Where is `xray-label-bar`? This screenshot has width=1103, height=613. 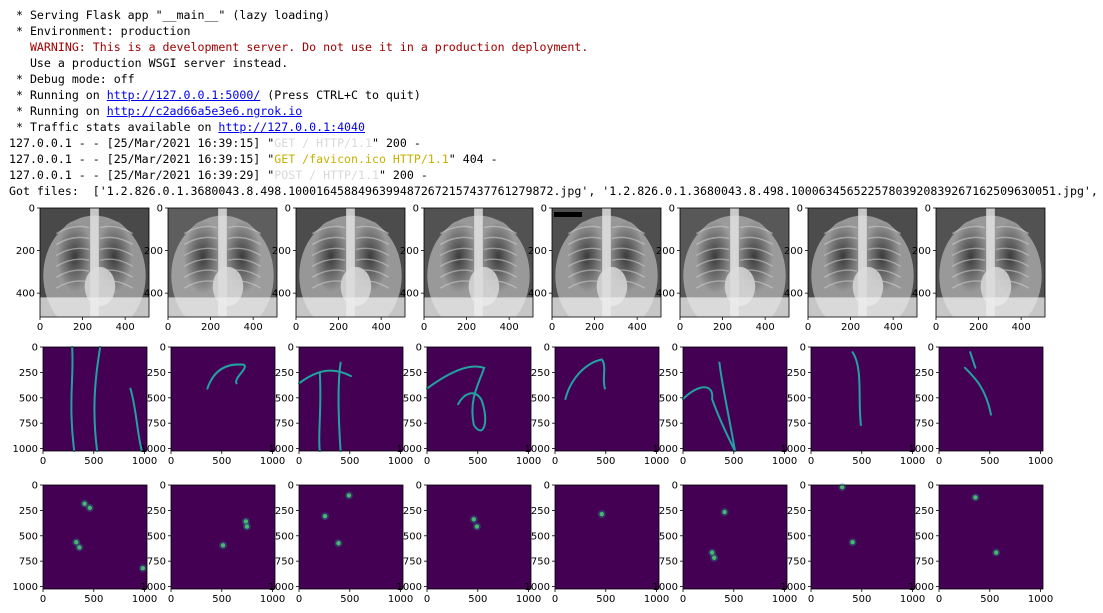
xray-label-bar is located at coordinates (568, 214).